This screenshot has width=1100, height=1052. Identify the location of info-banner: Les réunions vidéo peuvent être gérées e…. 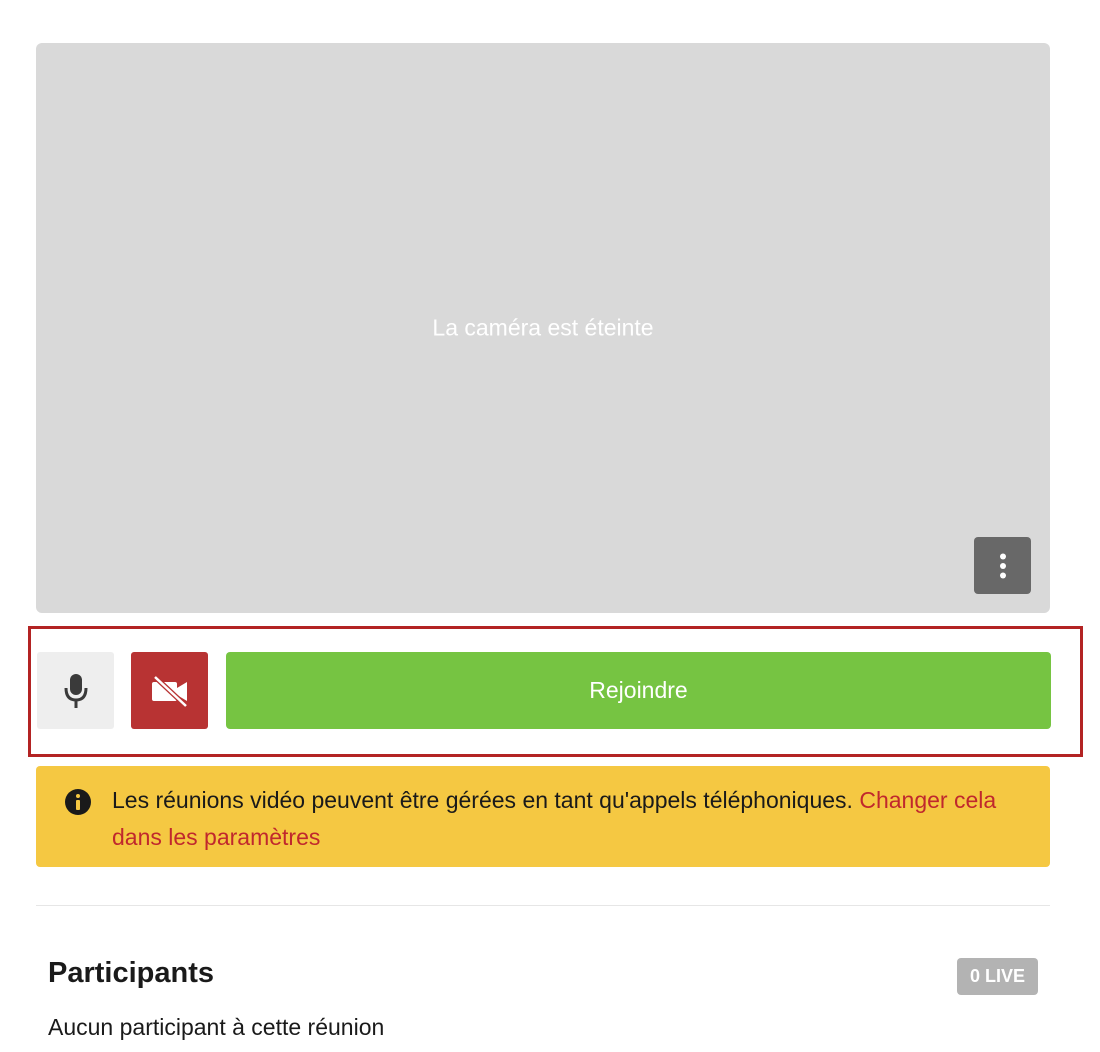
(543, 816).